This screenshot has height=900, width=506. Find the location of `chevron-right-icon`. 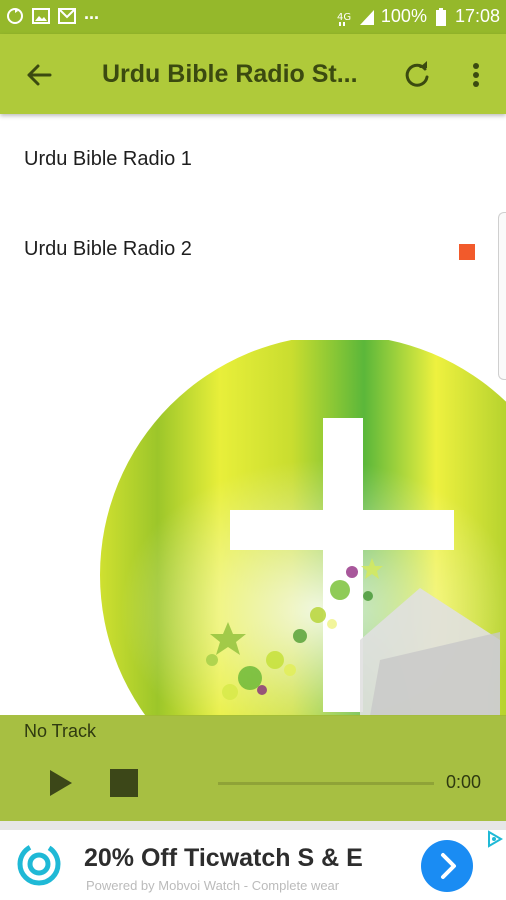

chevron-right-icon is located at coordinates (448, 866).